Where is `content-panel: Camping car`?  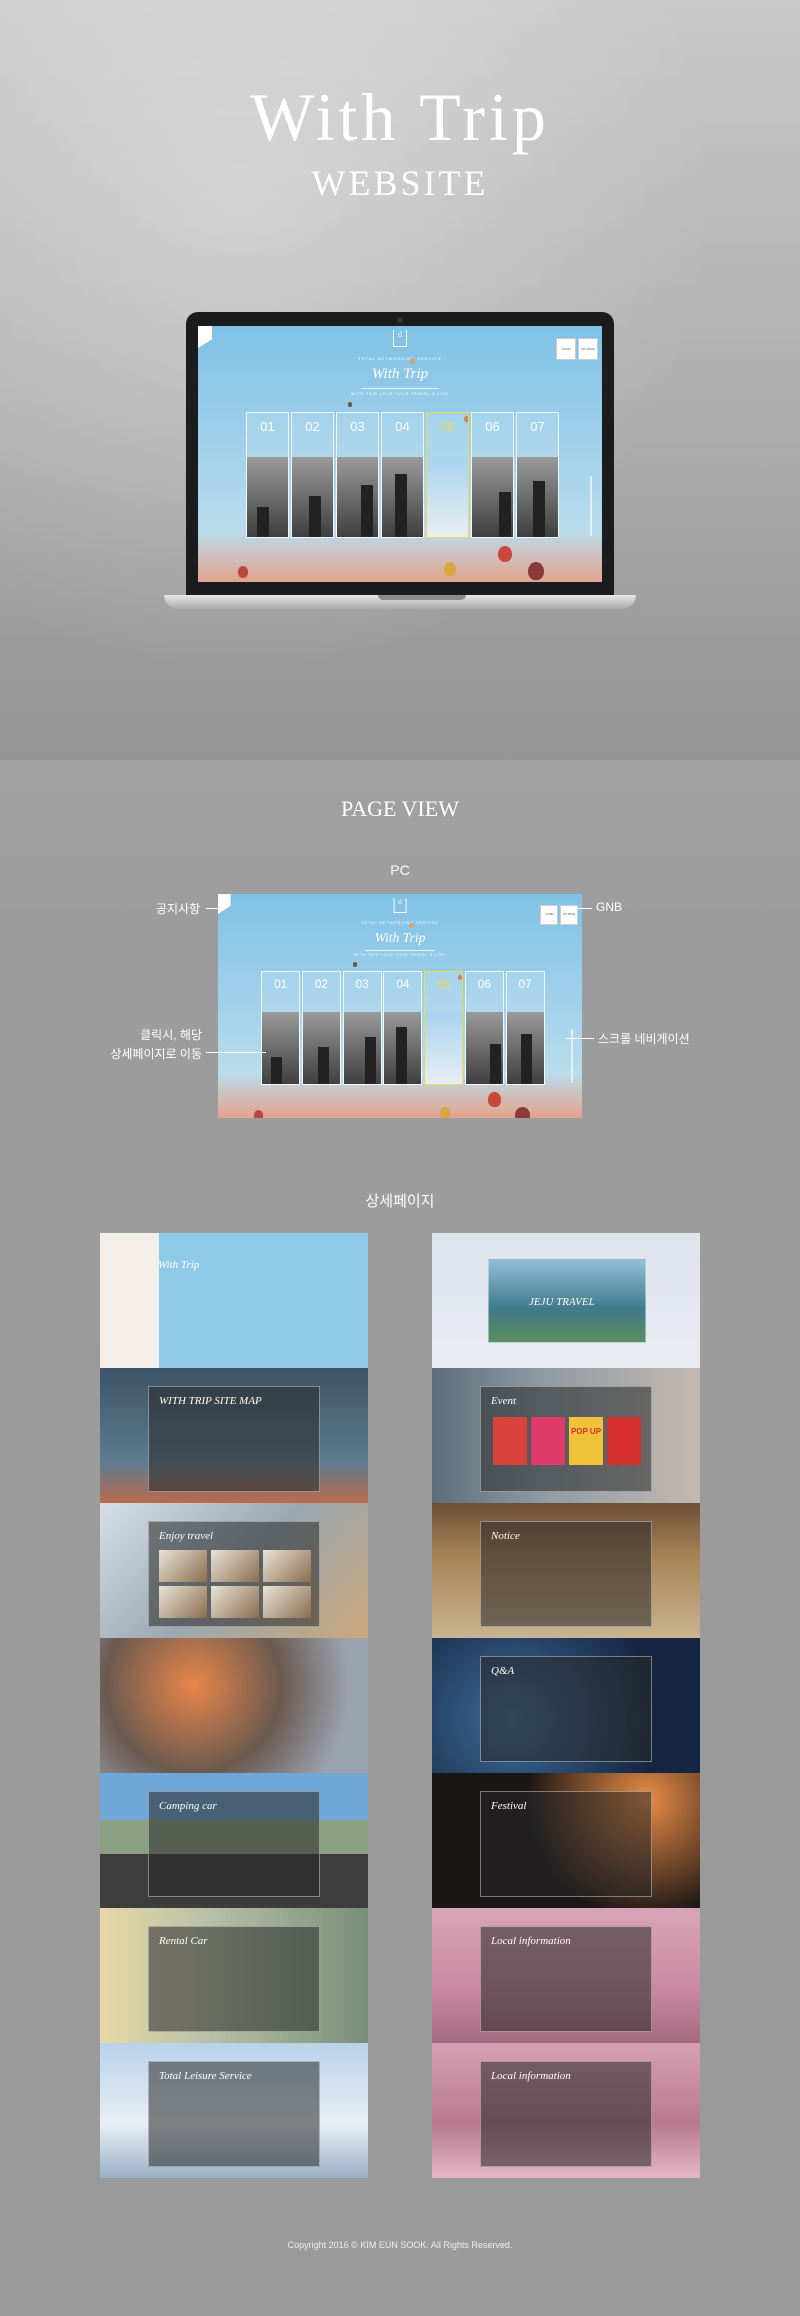
content-panel: Camping car is located at coordinates (234, 1844).